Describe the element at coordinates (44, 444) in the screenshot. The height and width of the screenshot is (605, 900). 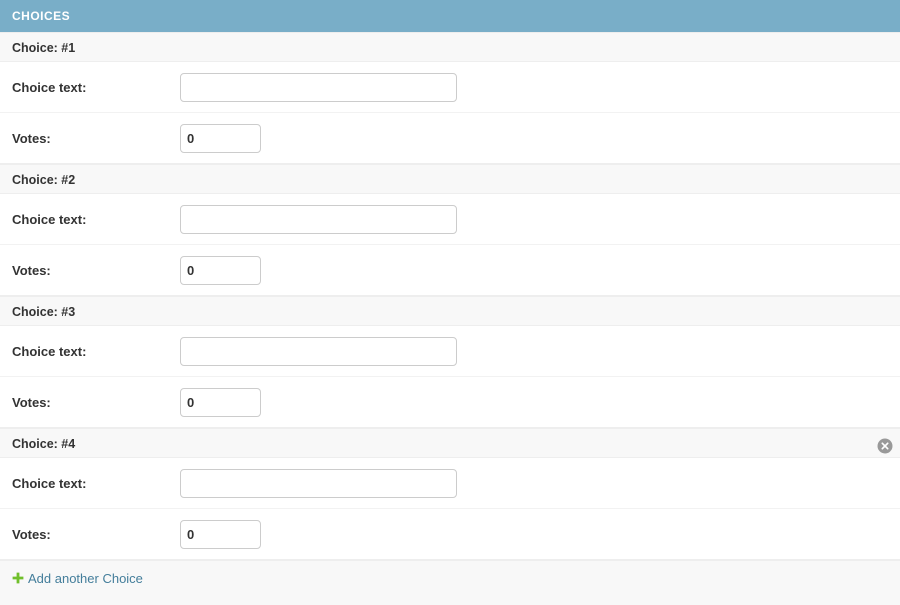
I see `inline-heading-label-choice-4: Choice: #4` at that location.